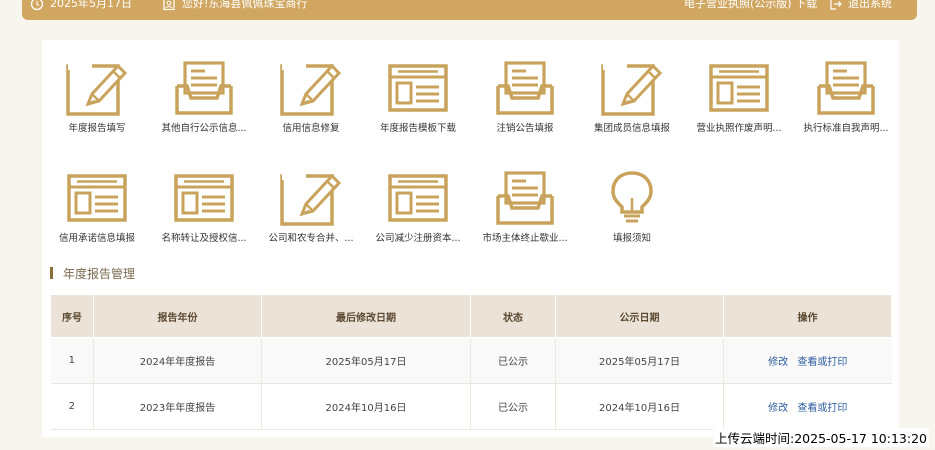 The height and width of the screenshot is (450, 935). What do you see at coordinates (97, 128) in the screenshot?
I see `tile-label: 年度报告填写` at bounding box center [97, 128].